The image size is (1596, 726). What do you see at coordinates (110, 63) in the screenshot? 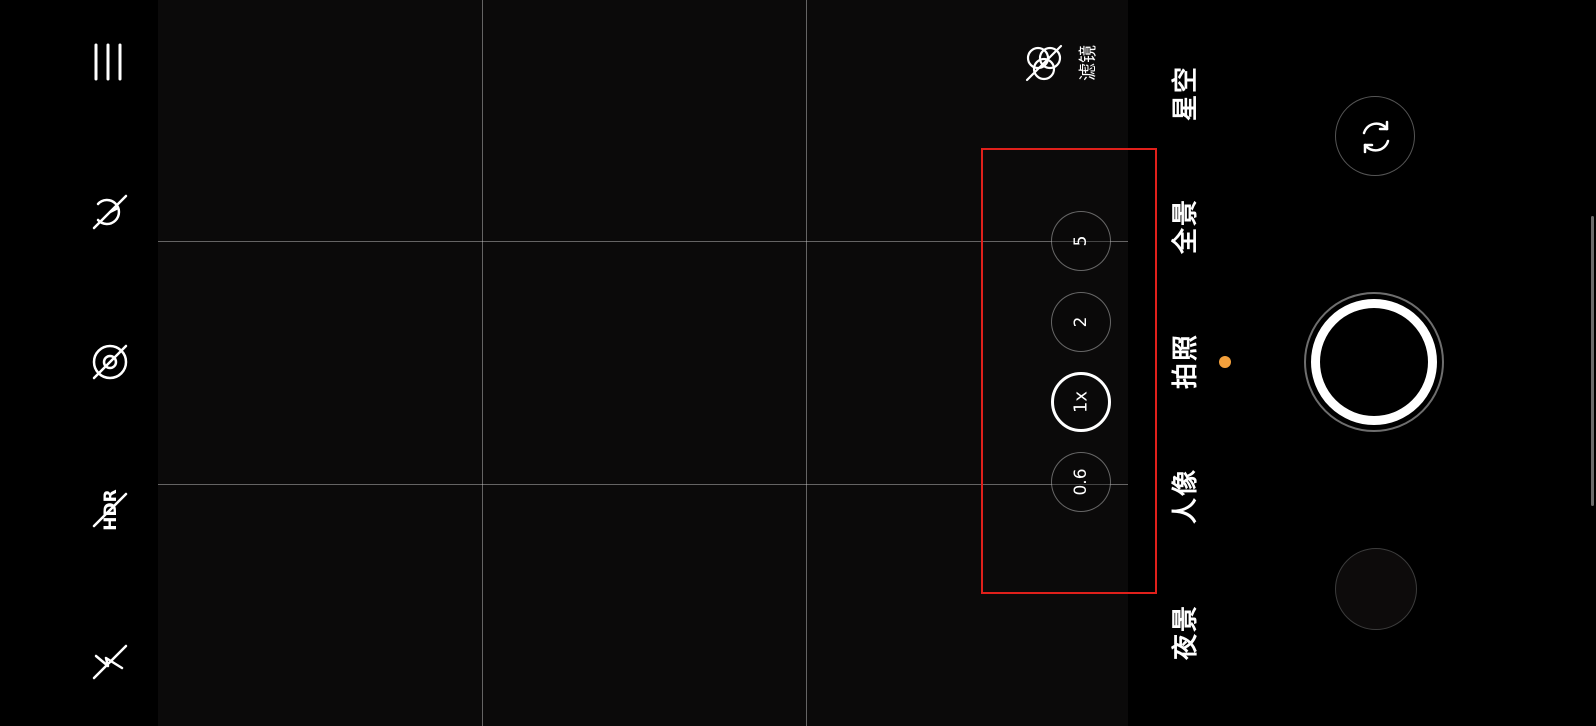
I see `menu-icon` at bounding box center [110, 63].